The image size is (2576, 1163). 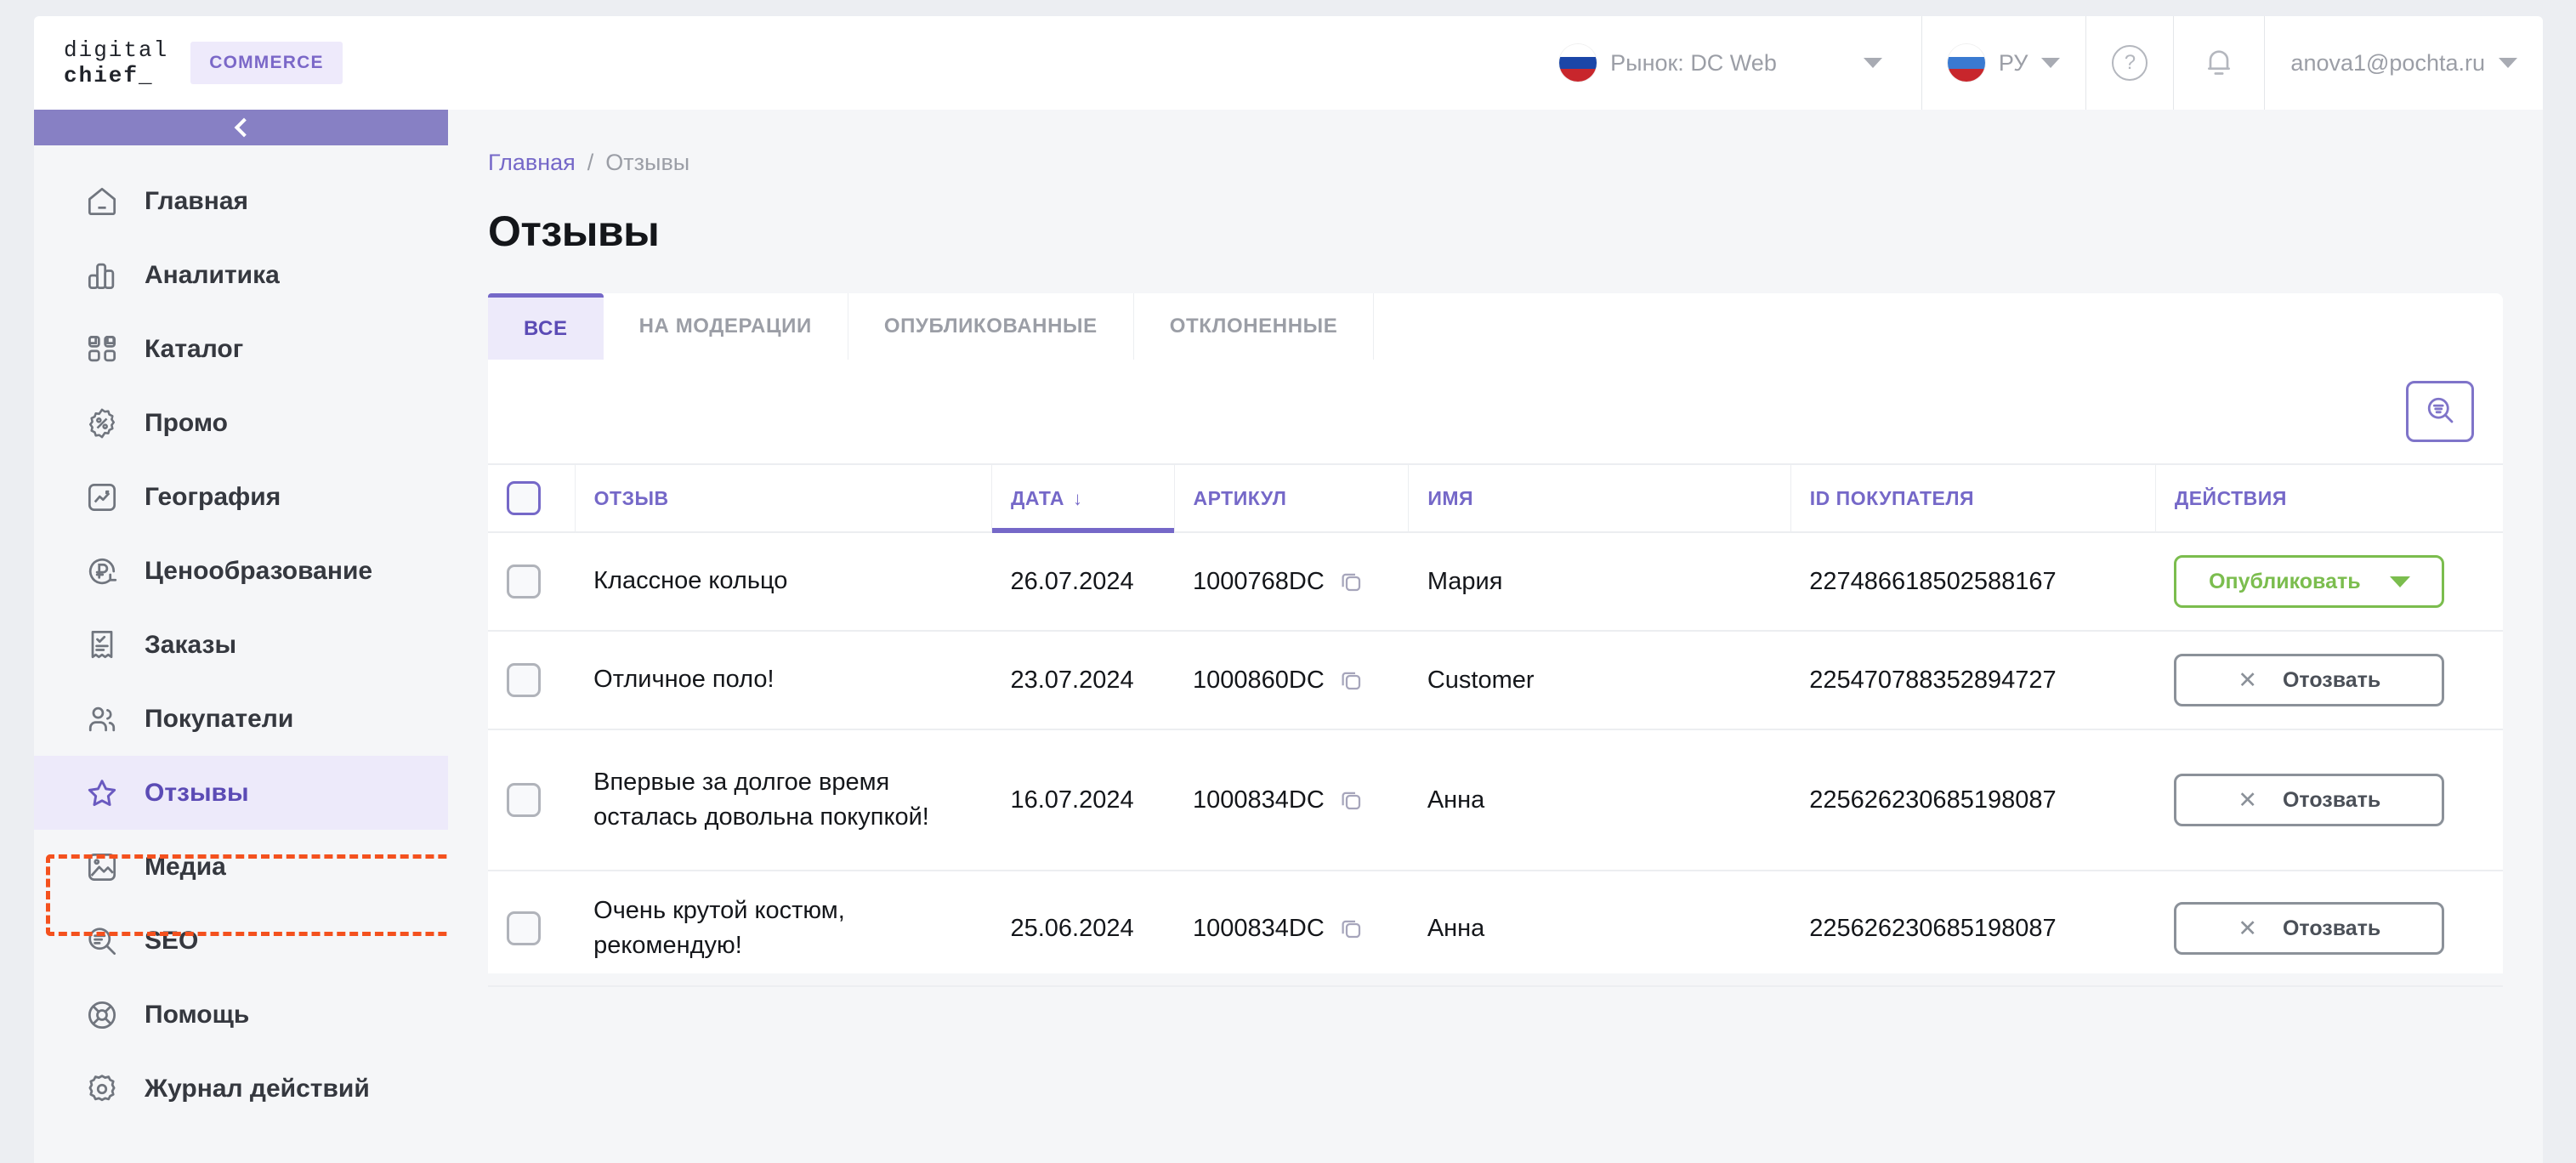 I want to click on tab-rejected: ОТКЛОНЕННЫЕ, so click(x=1254, y=326).